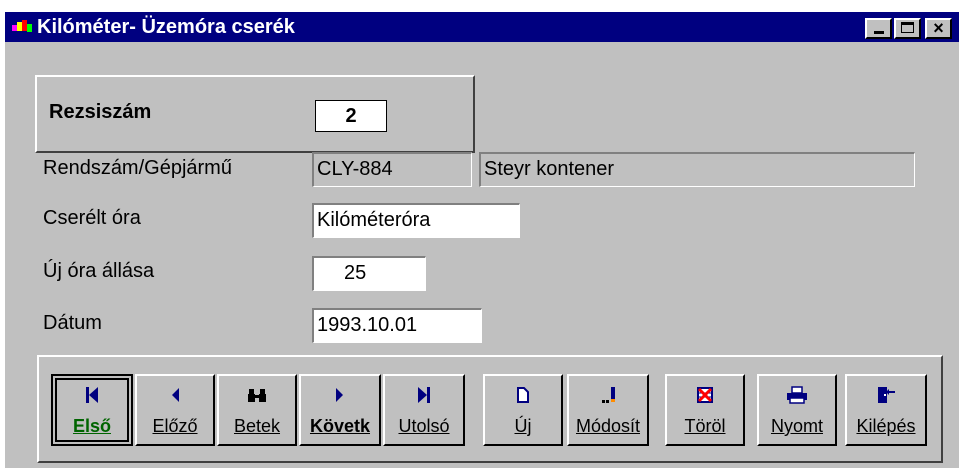  I want to click on binoculars-icon, so click(257, 395).